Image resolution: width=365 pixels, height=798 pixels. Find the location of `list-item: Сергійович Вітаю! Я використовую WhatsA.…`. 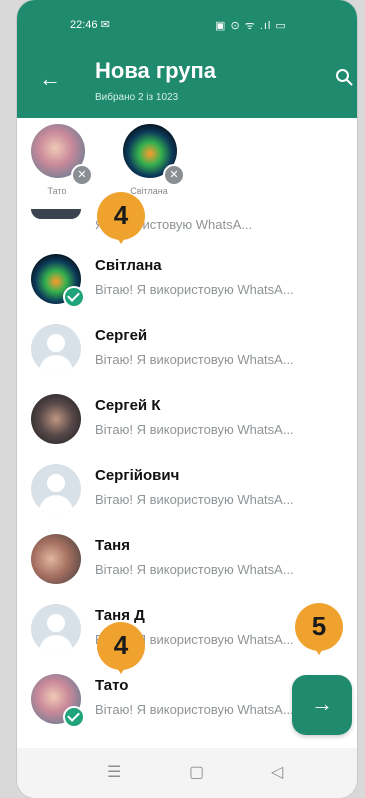

list-item: Сергійович Вітаю! Я використовую WhatsA.… is located at coordinates (187, 490).